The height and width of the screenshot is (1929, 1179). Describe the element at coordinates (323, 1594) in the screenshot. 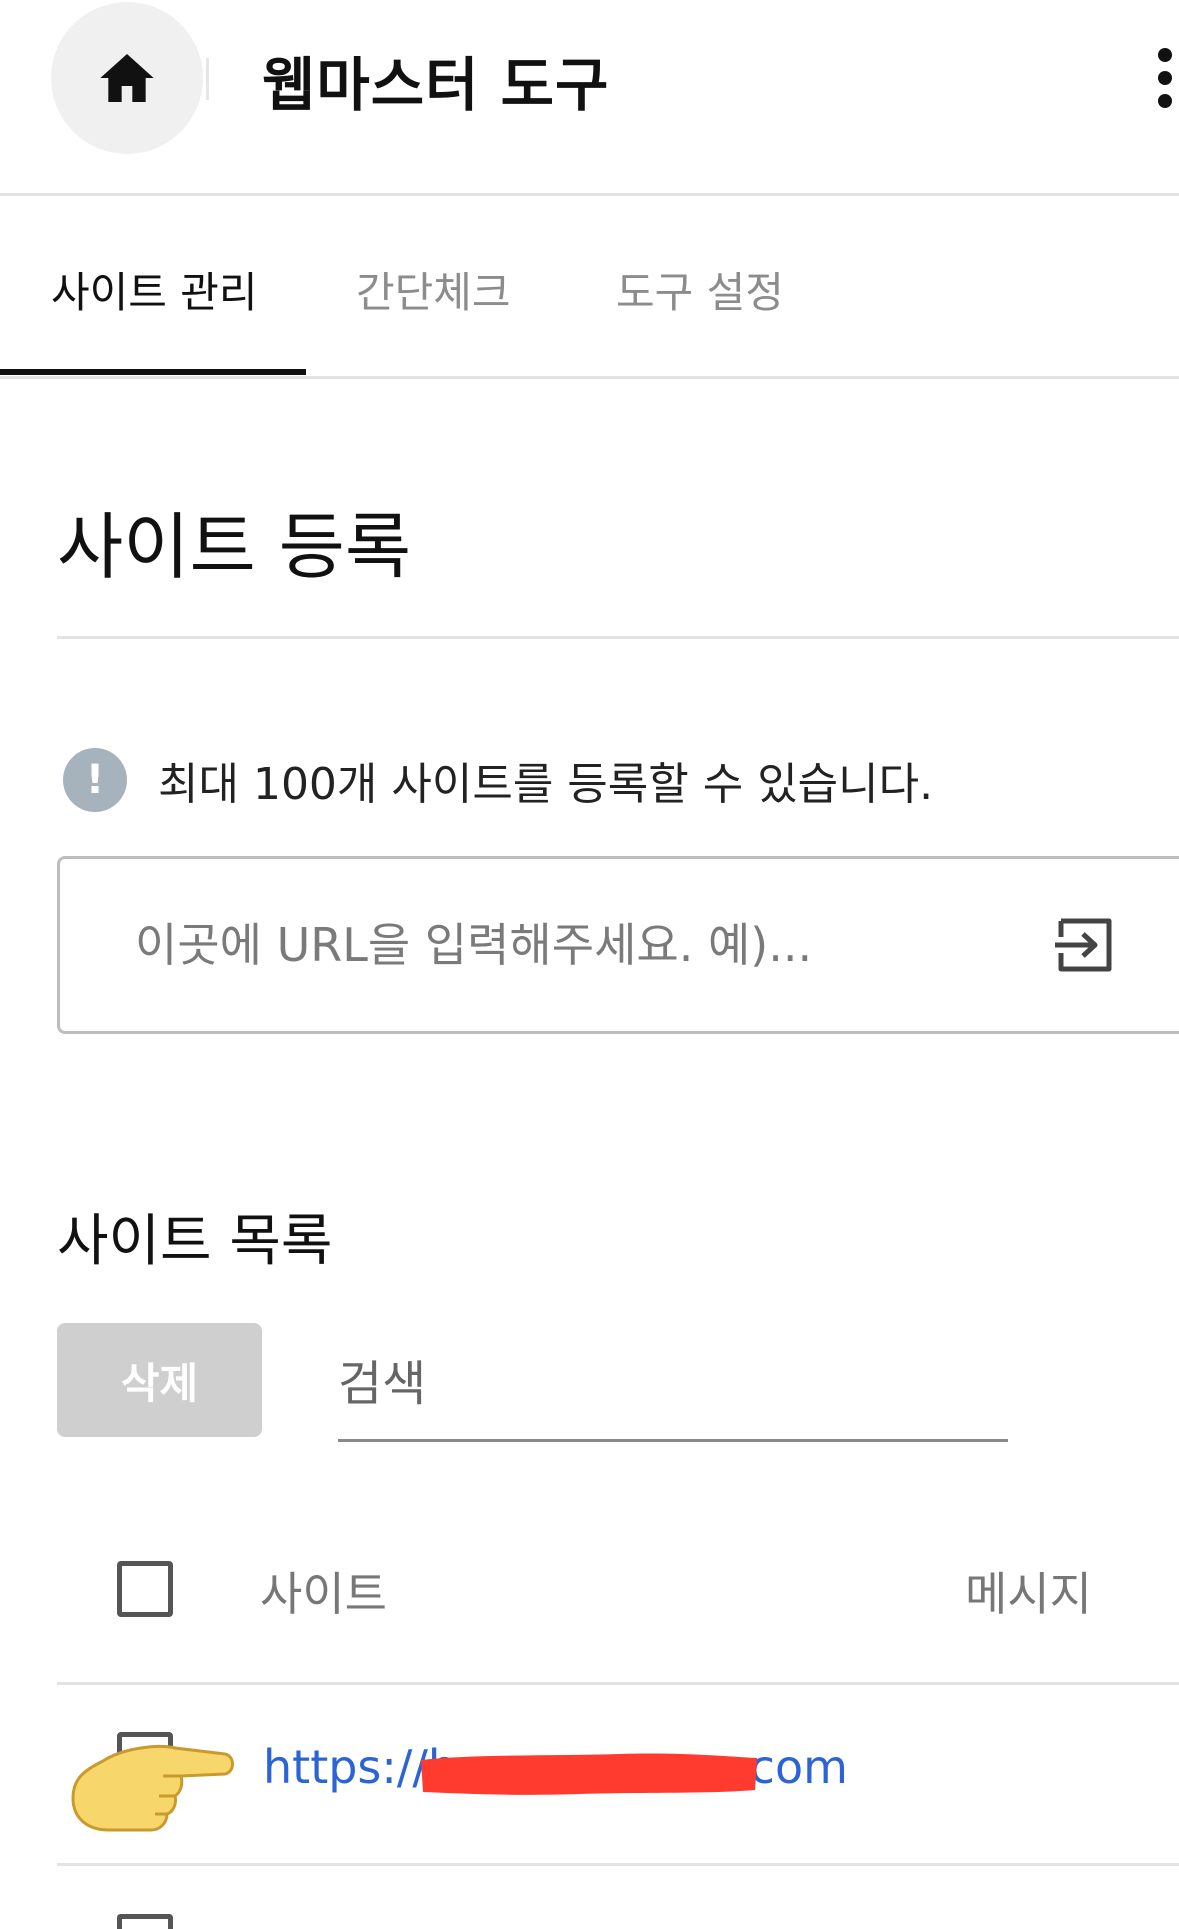

I see `column-header-site: 사이트` at that location.